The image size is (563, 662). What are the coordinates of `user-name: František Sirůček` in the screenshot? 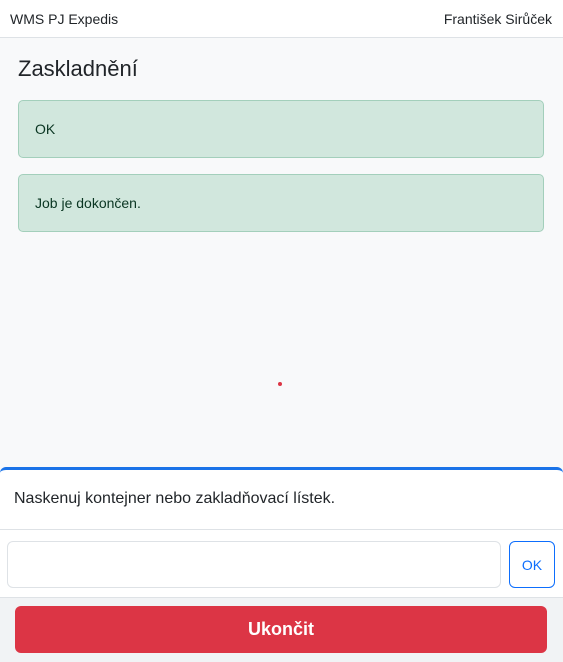 It's located at (497, 18).